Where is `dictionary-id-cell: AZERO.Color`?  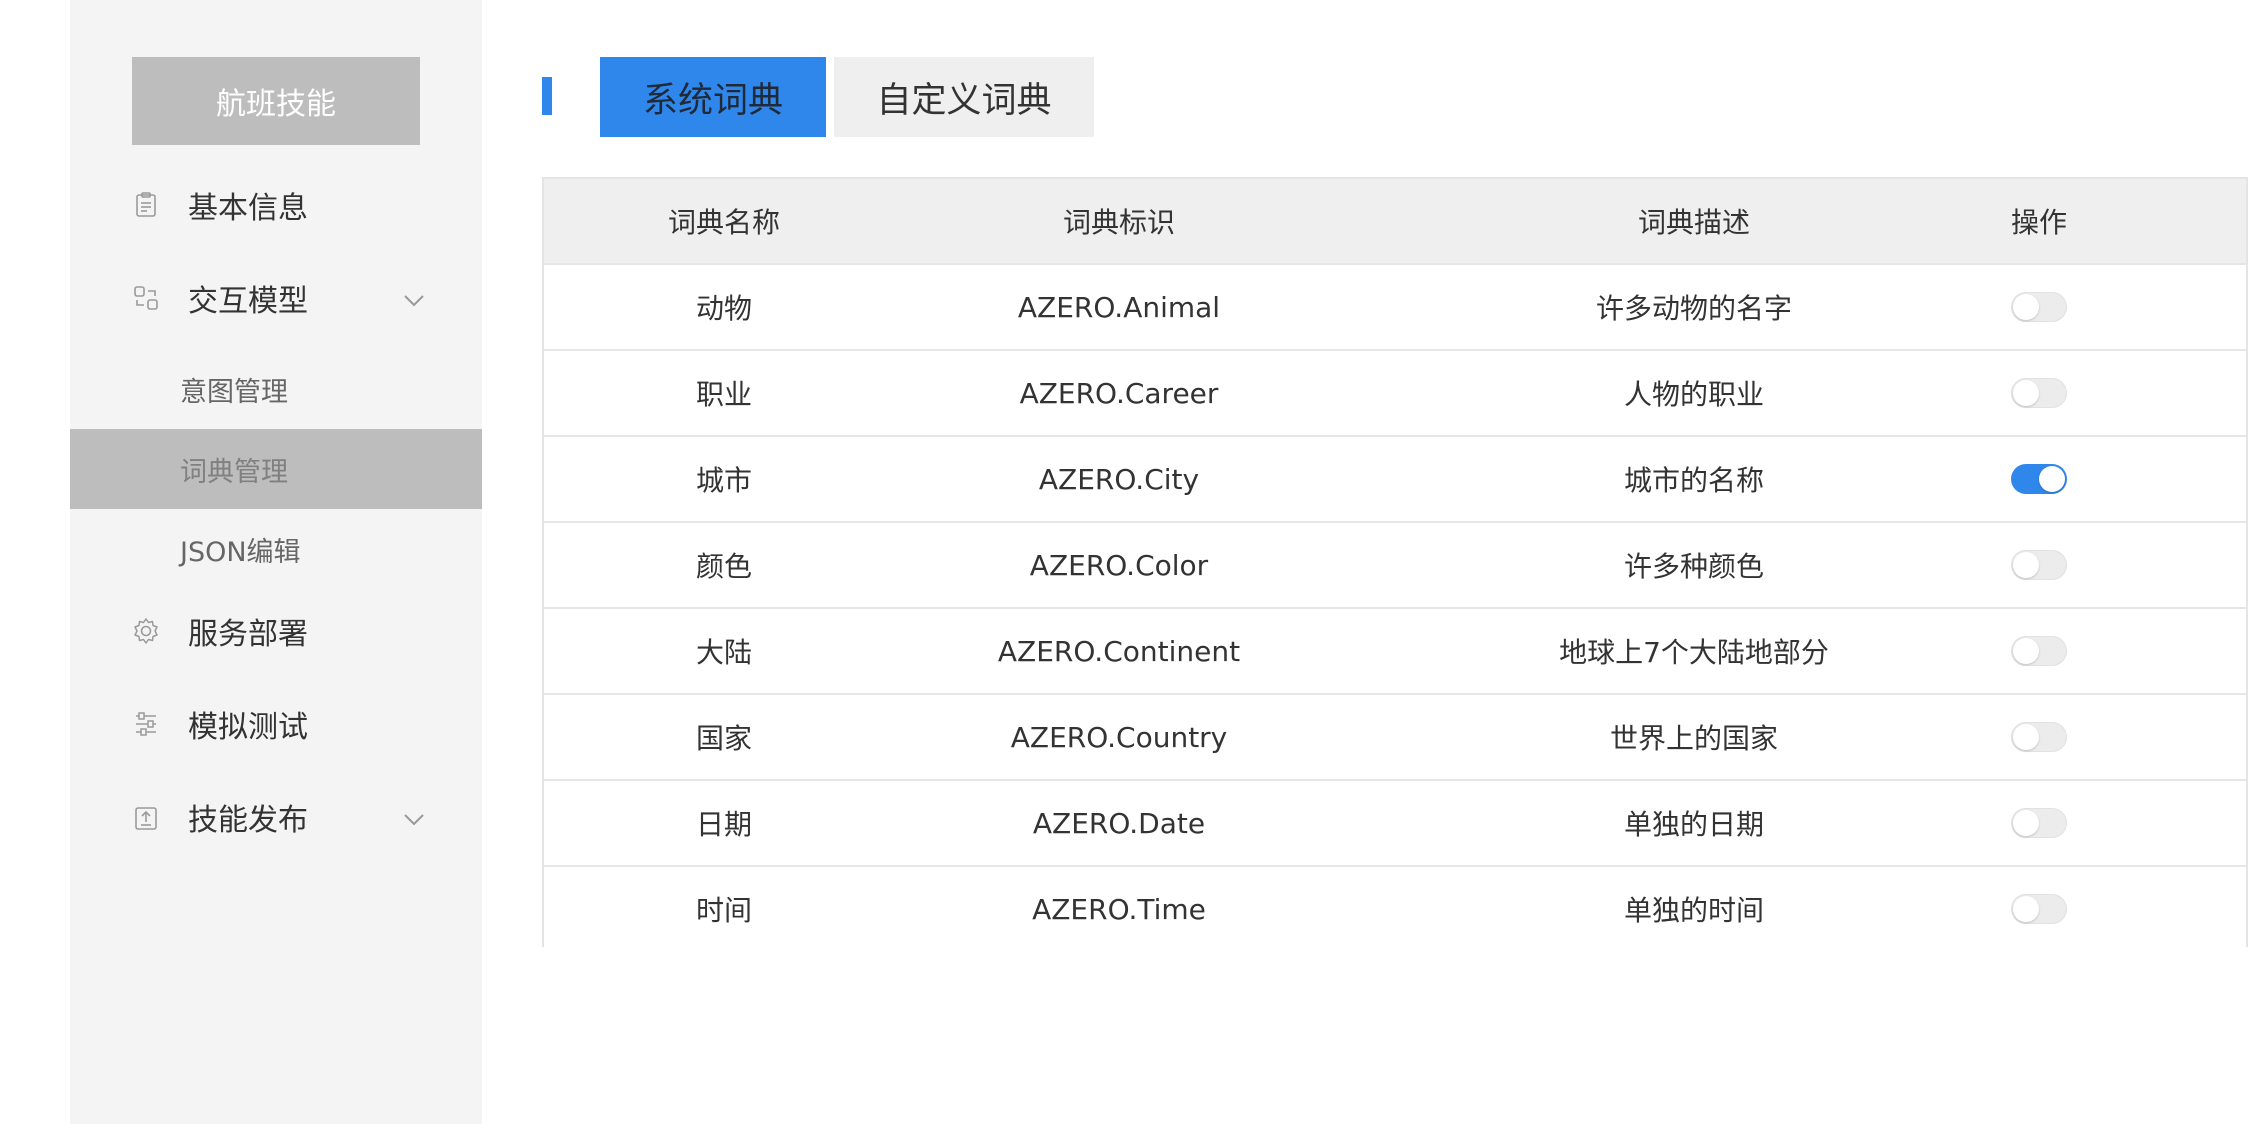 dictionary-id-cell: AZERO.Color is located at coordinates (1119, 565).